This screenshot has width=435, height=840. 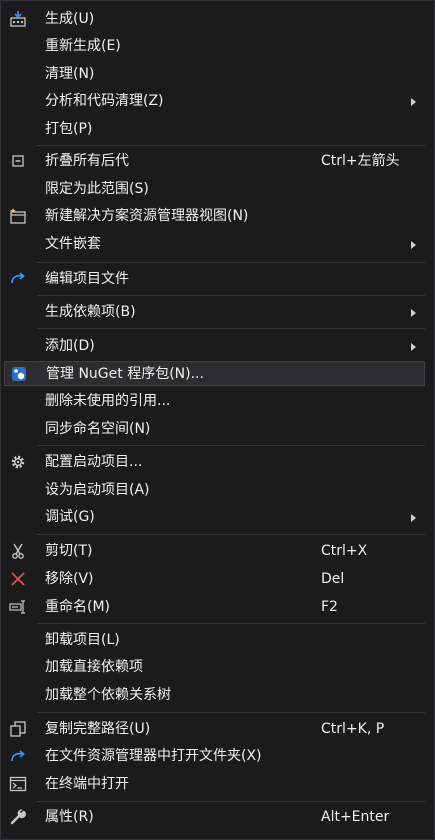 What do you see at coordinates (70, 74) in the screenshot?
I see `menu-item-label: 清理(N)` at bounding box center [70, 74].